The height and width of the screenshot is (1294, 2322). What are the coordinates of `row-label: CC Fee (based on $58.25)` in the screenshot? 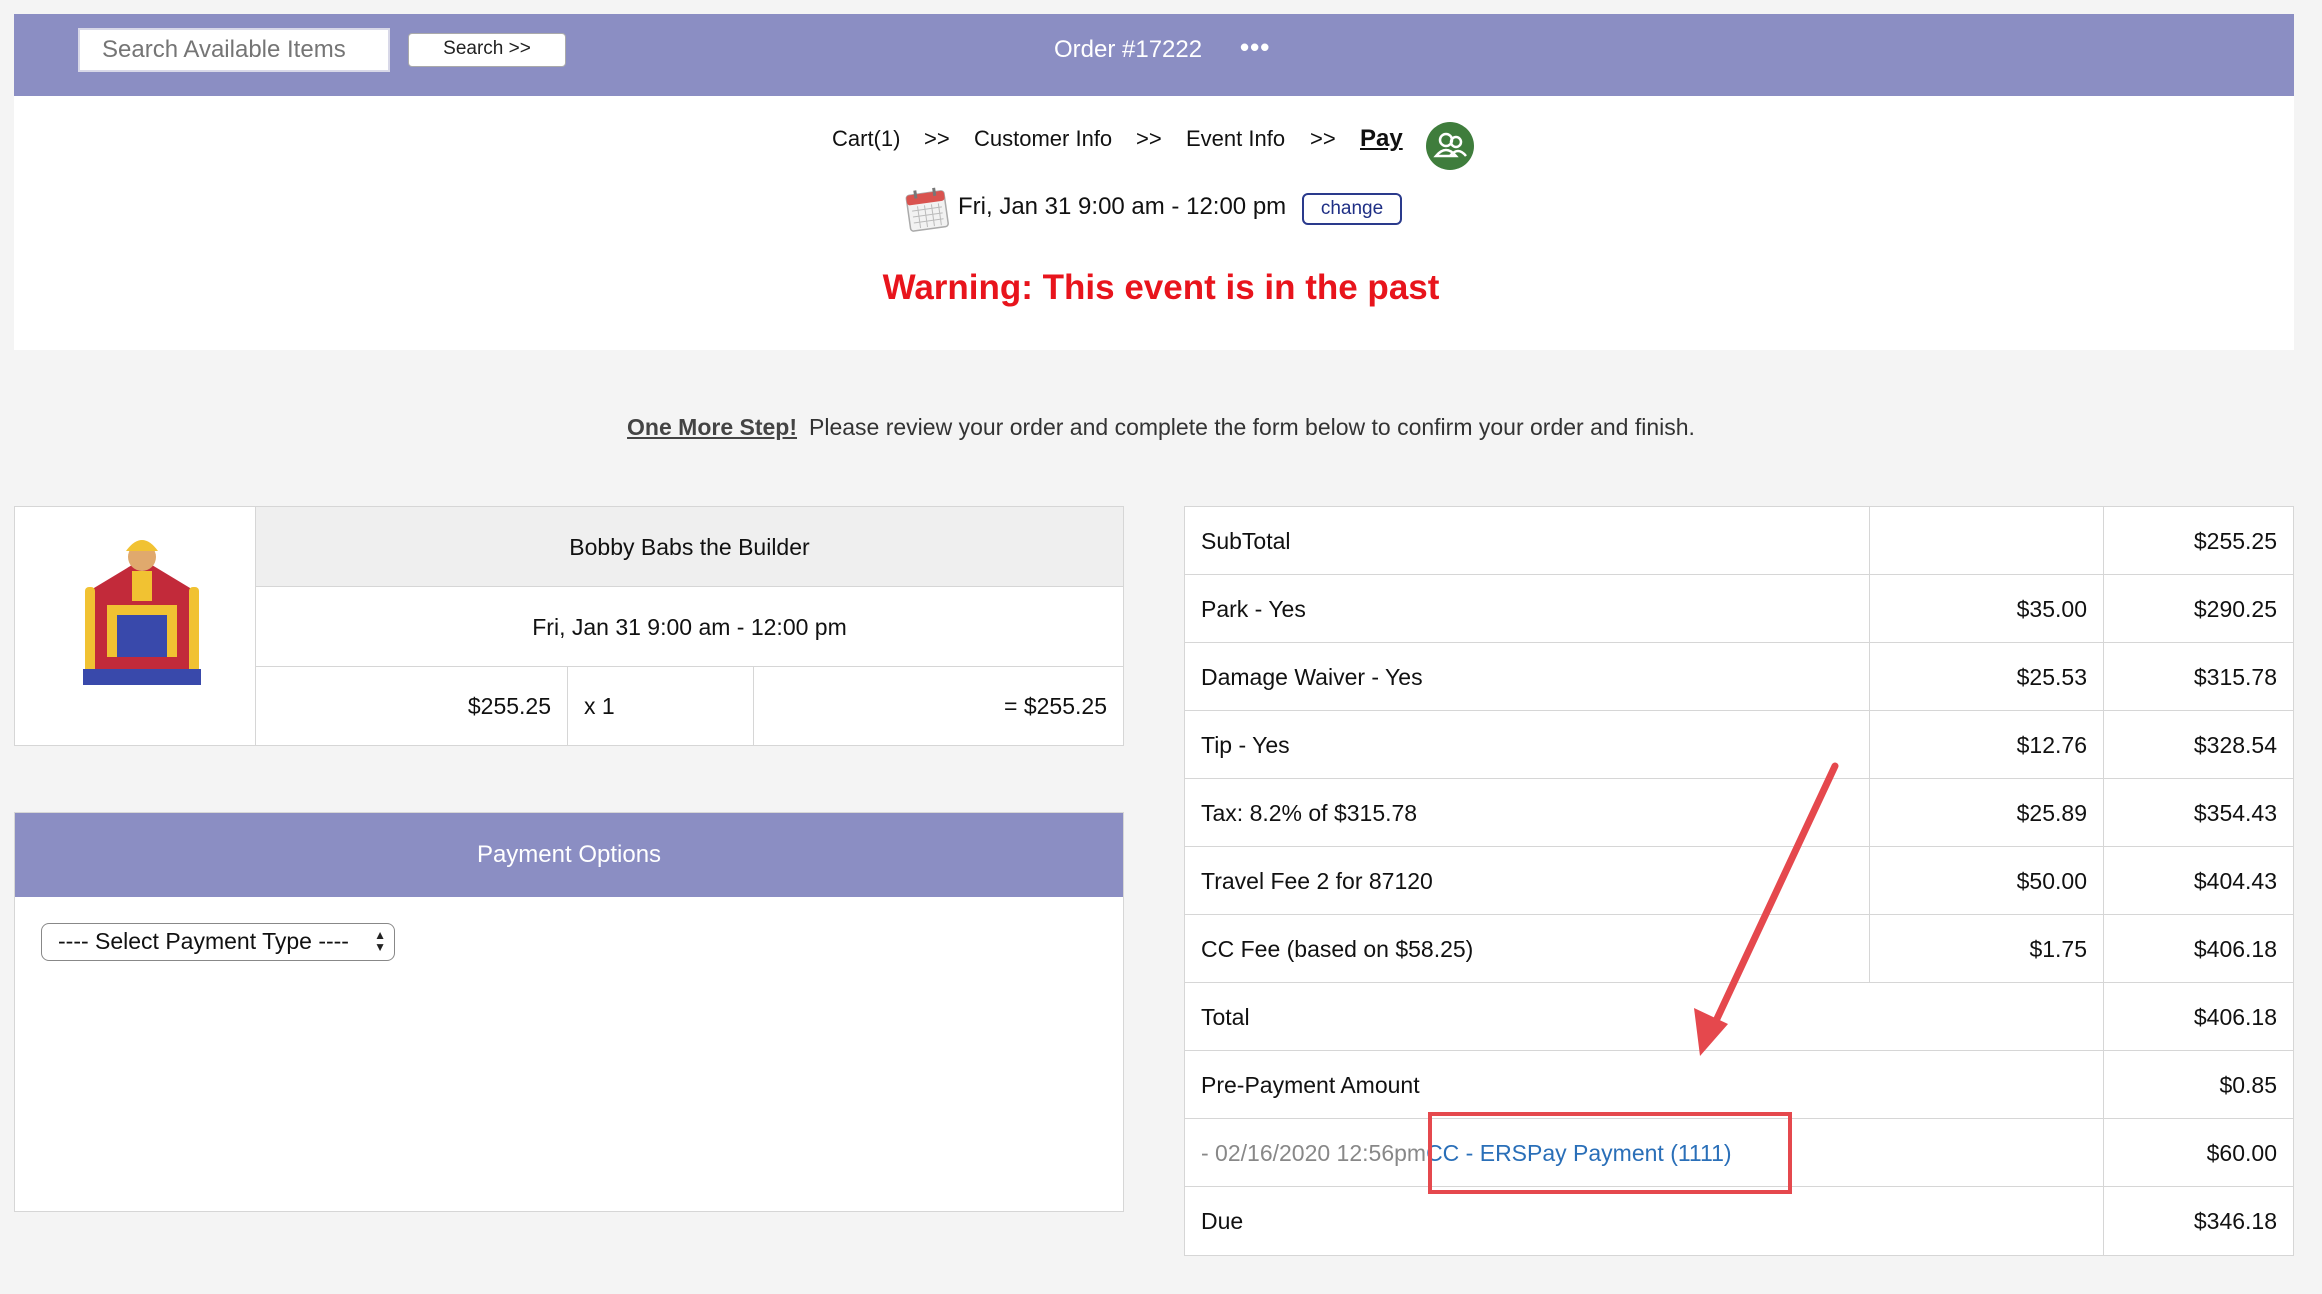 It's located at (1337, 949).